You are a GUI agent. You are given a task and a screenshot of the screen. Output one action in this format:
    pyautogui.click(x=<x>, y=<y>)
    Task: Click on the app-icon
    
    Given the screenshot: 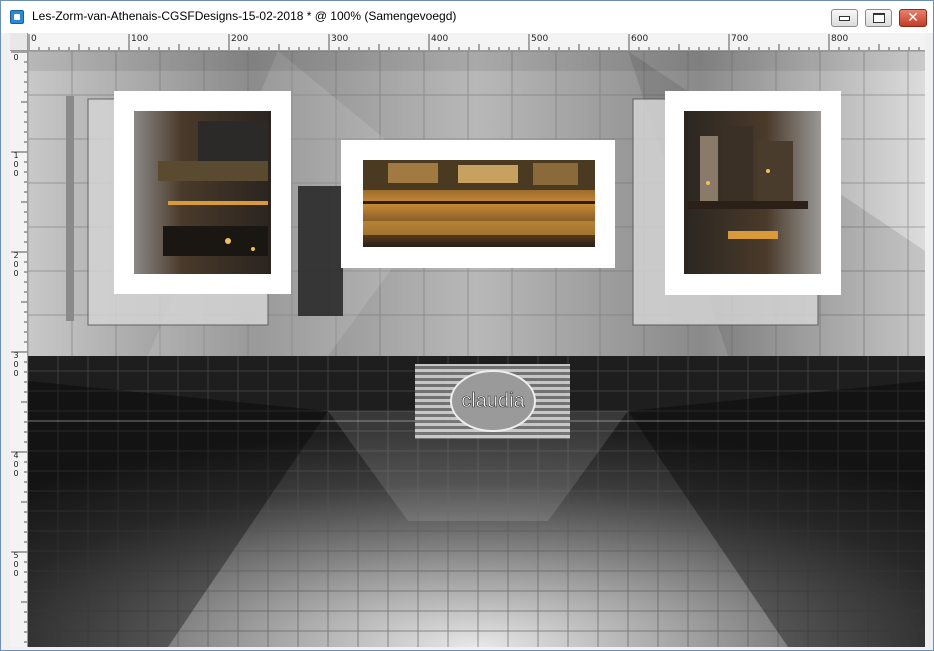 What is the action you would take?
    pyautogui.click(x=17, y=17)
    